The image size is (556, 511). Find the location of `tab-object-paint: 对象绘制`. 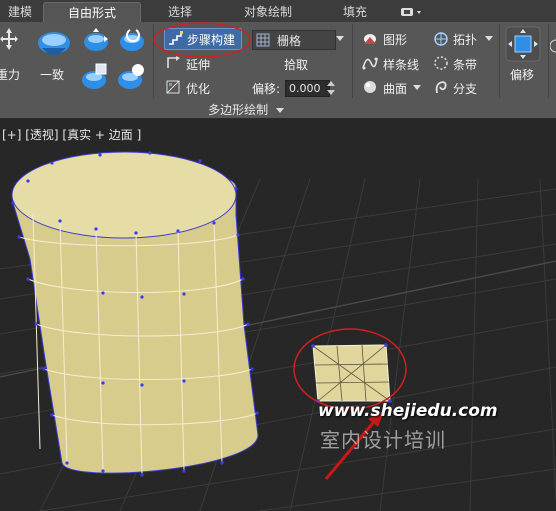

tab-object-paint: 对象绘制 is located at coordinates (268, 12).